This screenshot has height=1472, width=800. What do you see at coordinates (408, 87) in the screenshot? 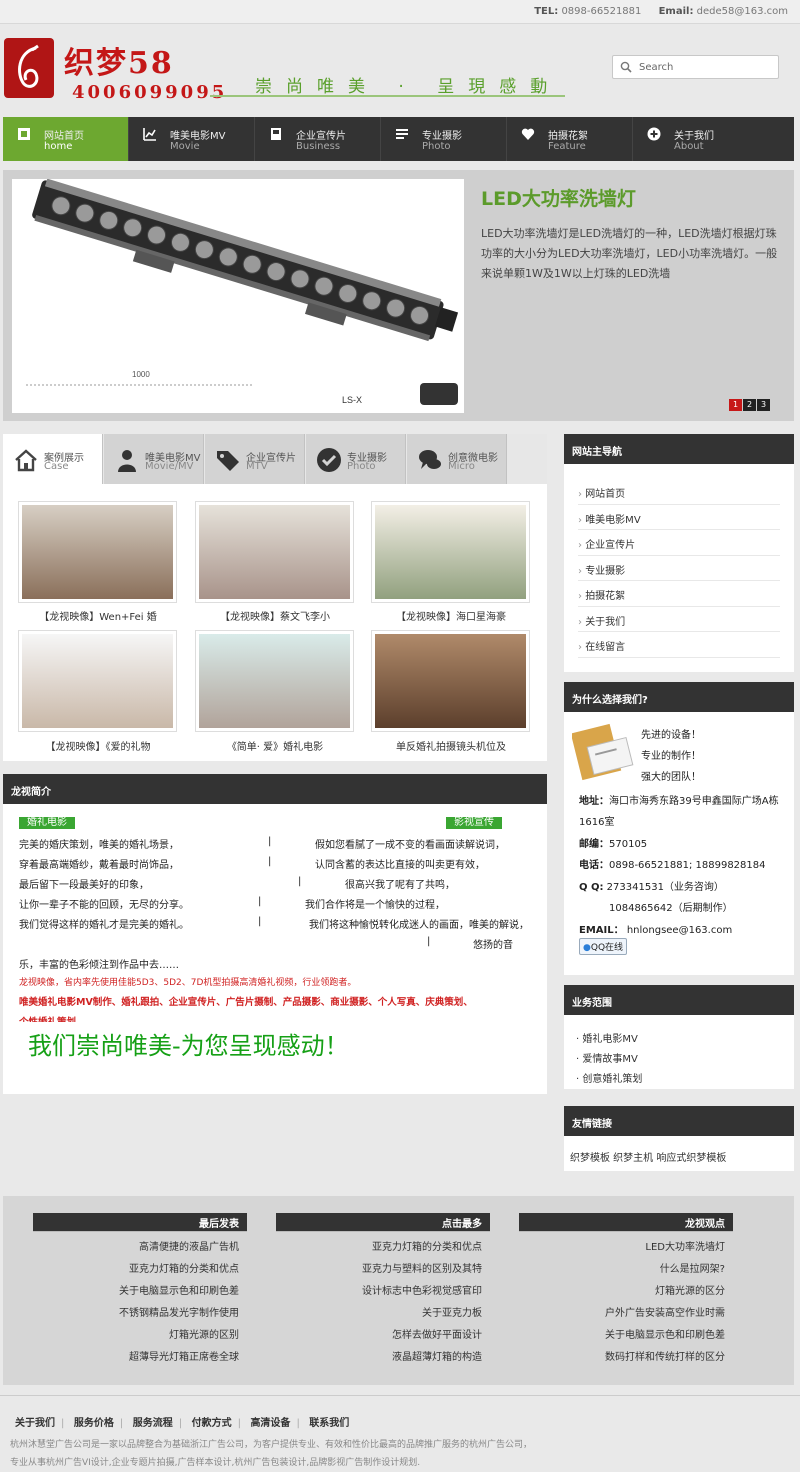
I see `slogan: 崇尚唯美 · 呈現感動` at bounding box center [408, 87].